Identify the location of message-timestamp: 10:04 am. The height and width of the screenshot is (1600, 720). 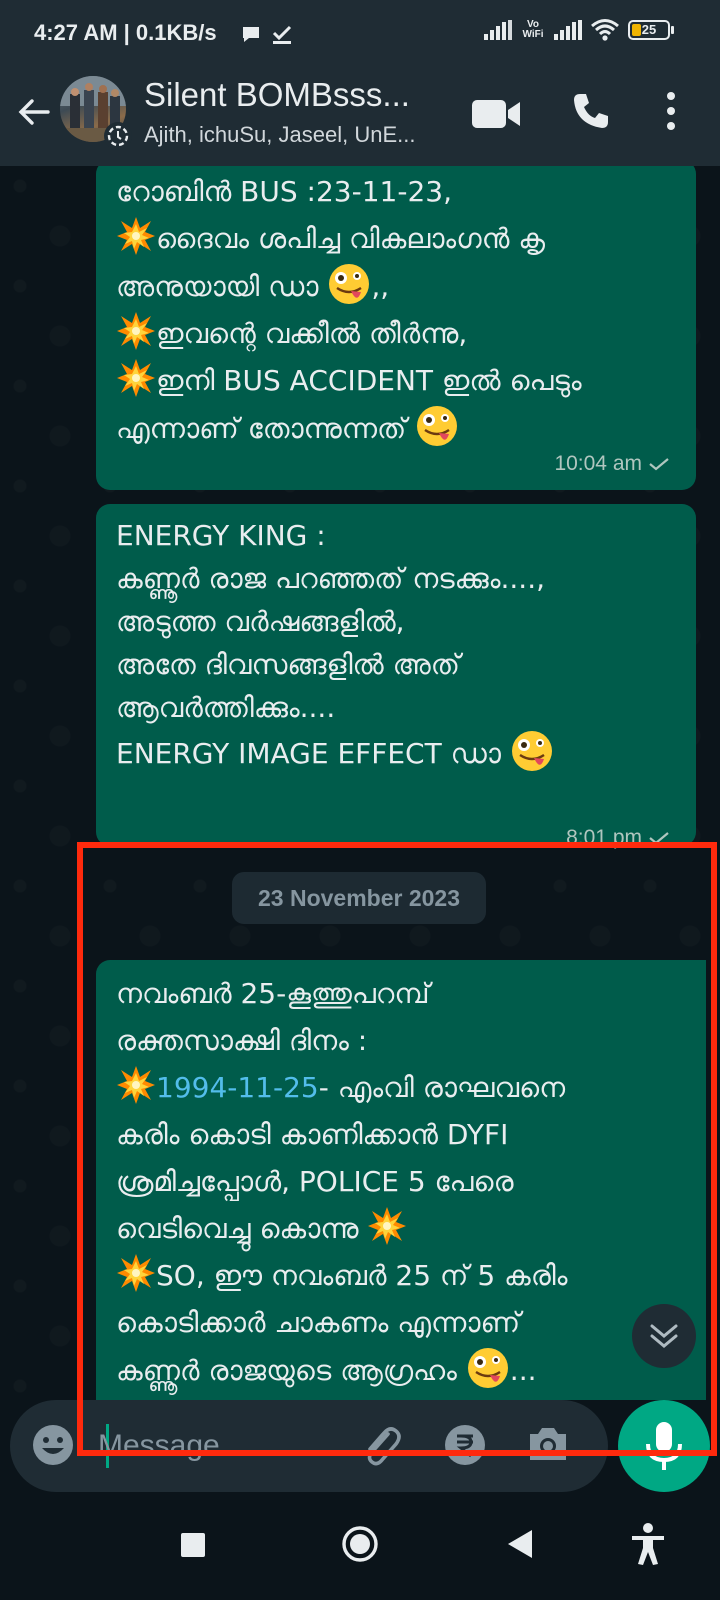
(612, 463).